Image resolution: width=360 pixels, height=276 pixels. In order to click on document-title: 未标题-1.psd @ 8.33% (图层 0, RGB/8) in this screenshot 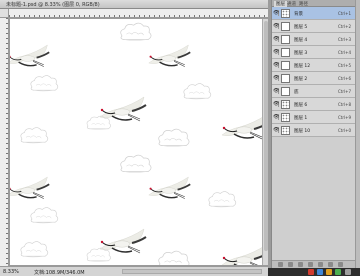, I will do `click(53, 5)`.